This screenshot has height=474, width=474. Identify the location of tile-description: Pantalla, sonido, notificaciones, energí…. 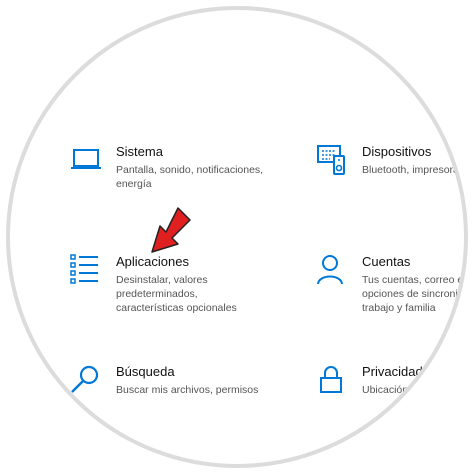
(190, 177).